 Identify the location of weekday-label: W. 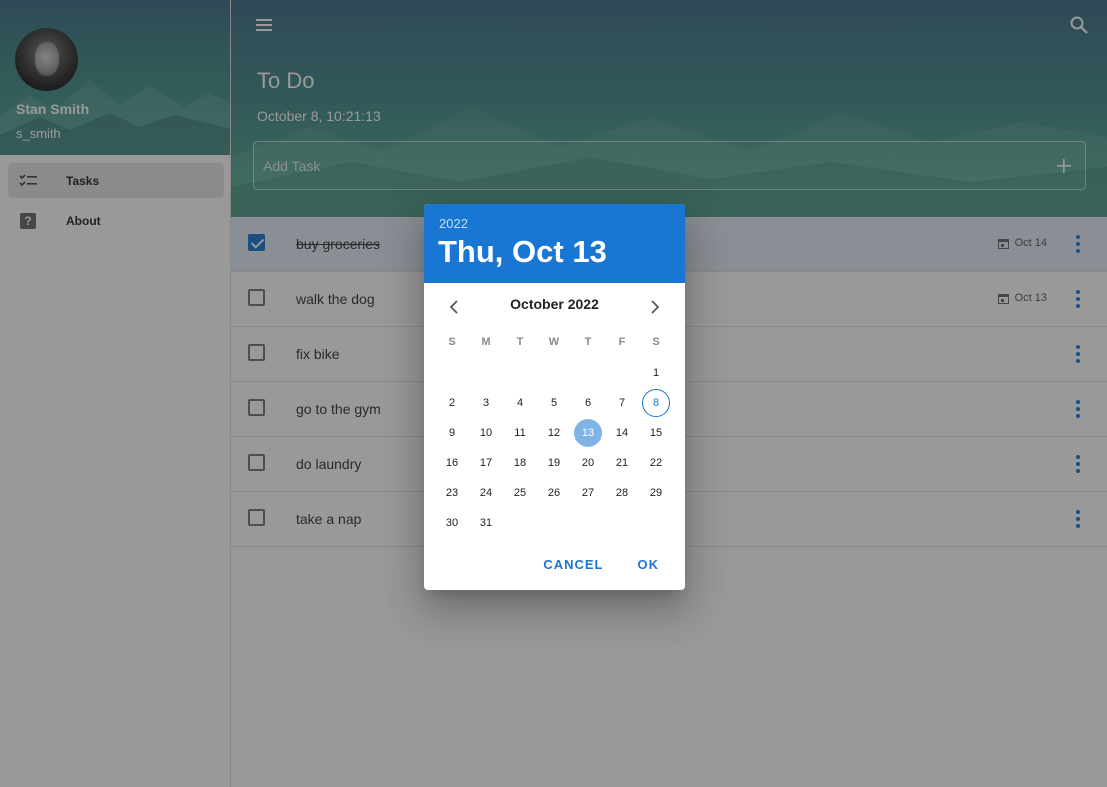
(554, 342).